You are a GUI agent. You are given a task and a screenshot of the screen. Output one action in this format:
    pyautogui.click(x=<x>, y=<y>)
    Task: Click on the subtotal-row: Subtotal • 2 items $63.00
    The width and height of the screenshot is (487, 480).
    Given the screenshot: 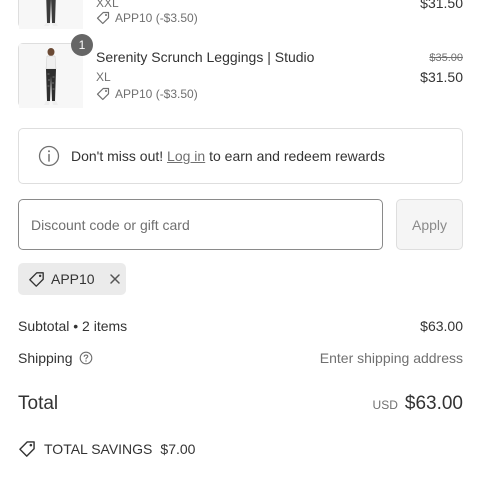 What is the action you would take?
    pyautogui.click(x=240, y=326)
    